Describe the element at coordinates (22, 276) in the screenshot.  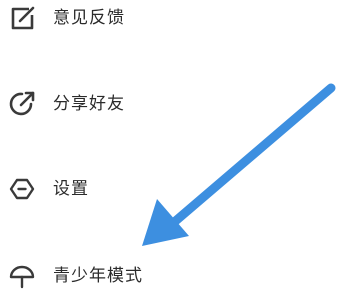
I see `umbrella-icon` at that location.